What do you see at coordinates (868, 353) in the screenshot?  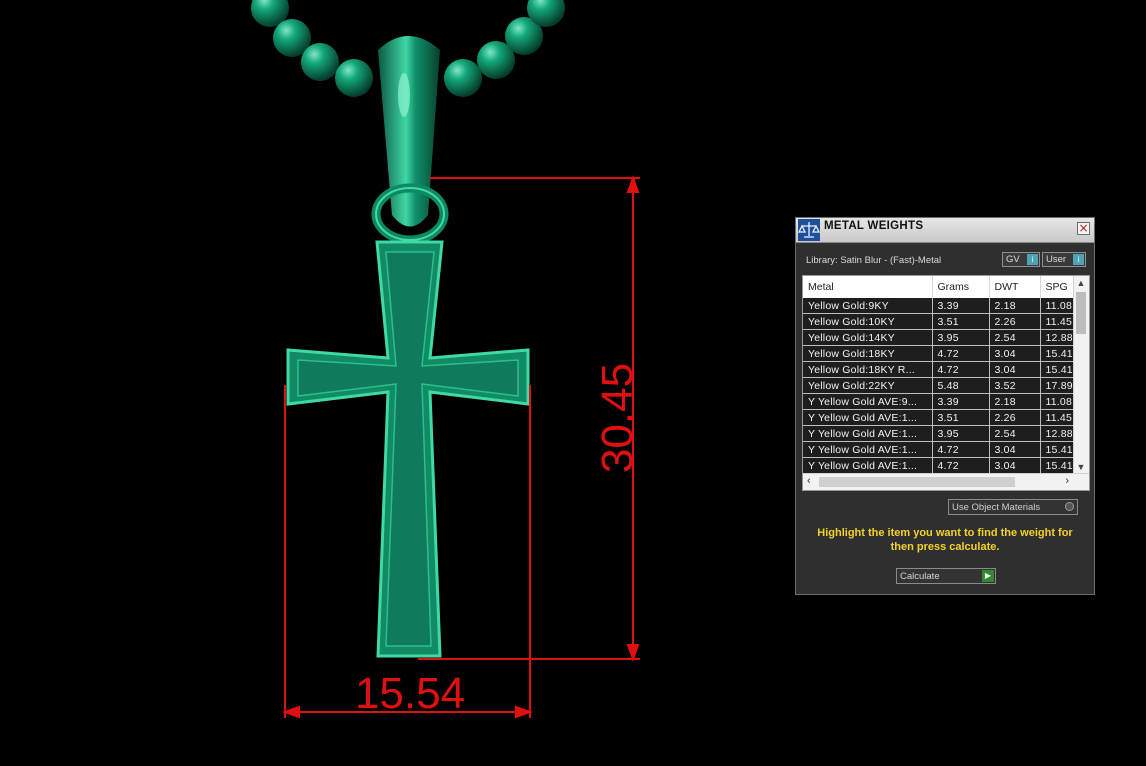 I see `metal-cell: Yellow Gold:18KY` at bounding box center [868, 353].